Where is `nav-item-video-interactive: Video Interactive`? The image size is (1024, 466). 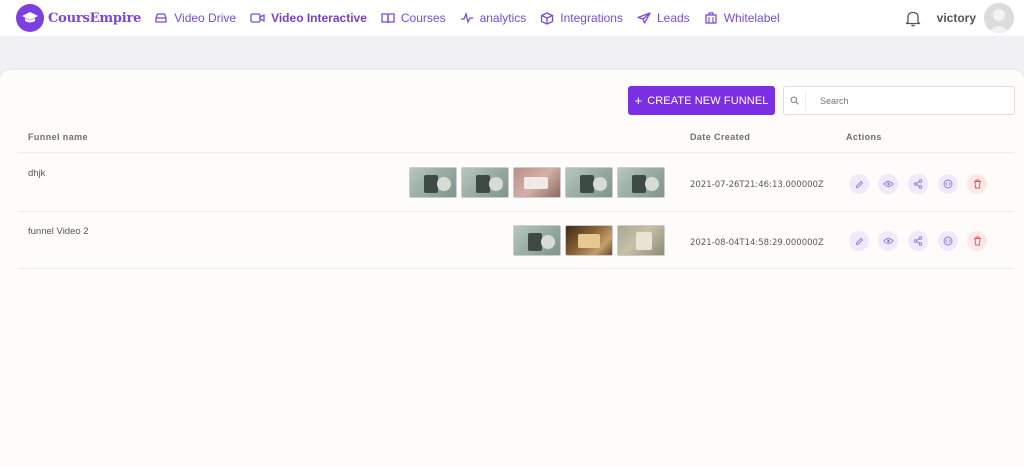
nav-item-video-interactive: Video Interactive is located at coordinates (308, 18).